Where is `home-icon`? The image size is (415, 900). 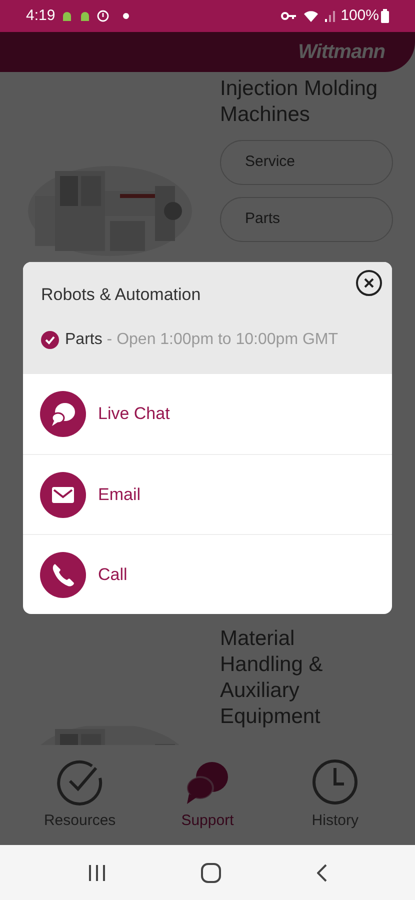
home-icon is located at coordinates (211, 872).